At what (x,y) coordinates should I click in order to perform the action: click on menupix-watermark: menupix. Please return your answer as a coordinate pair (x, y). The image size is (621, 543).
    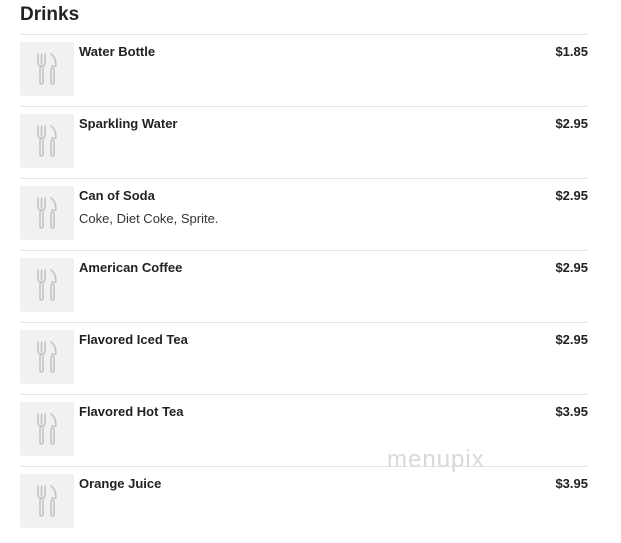
    Looking at the image, I should click on (436, 459).